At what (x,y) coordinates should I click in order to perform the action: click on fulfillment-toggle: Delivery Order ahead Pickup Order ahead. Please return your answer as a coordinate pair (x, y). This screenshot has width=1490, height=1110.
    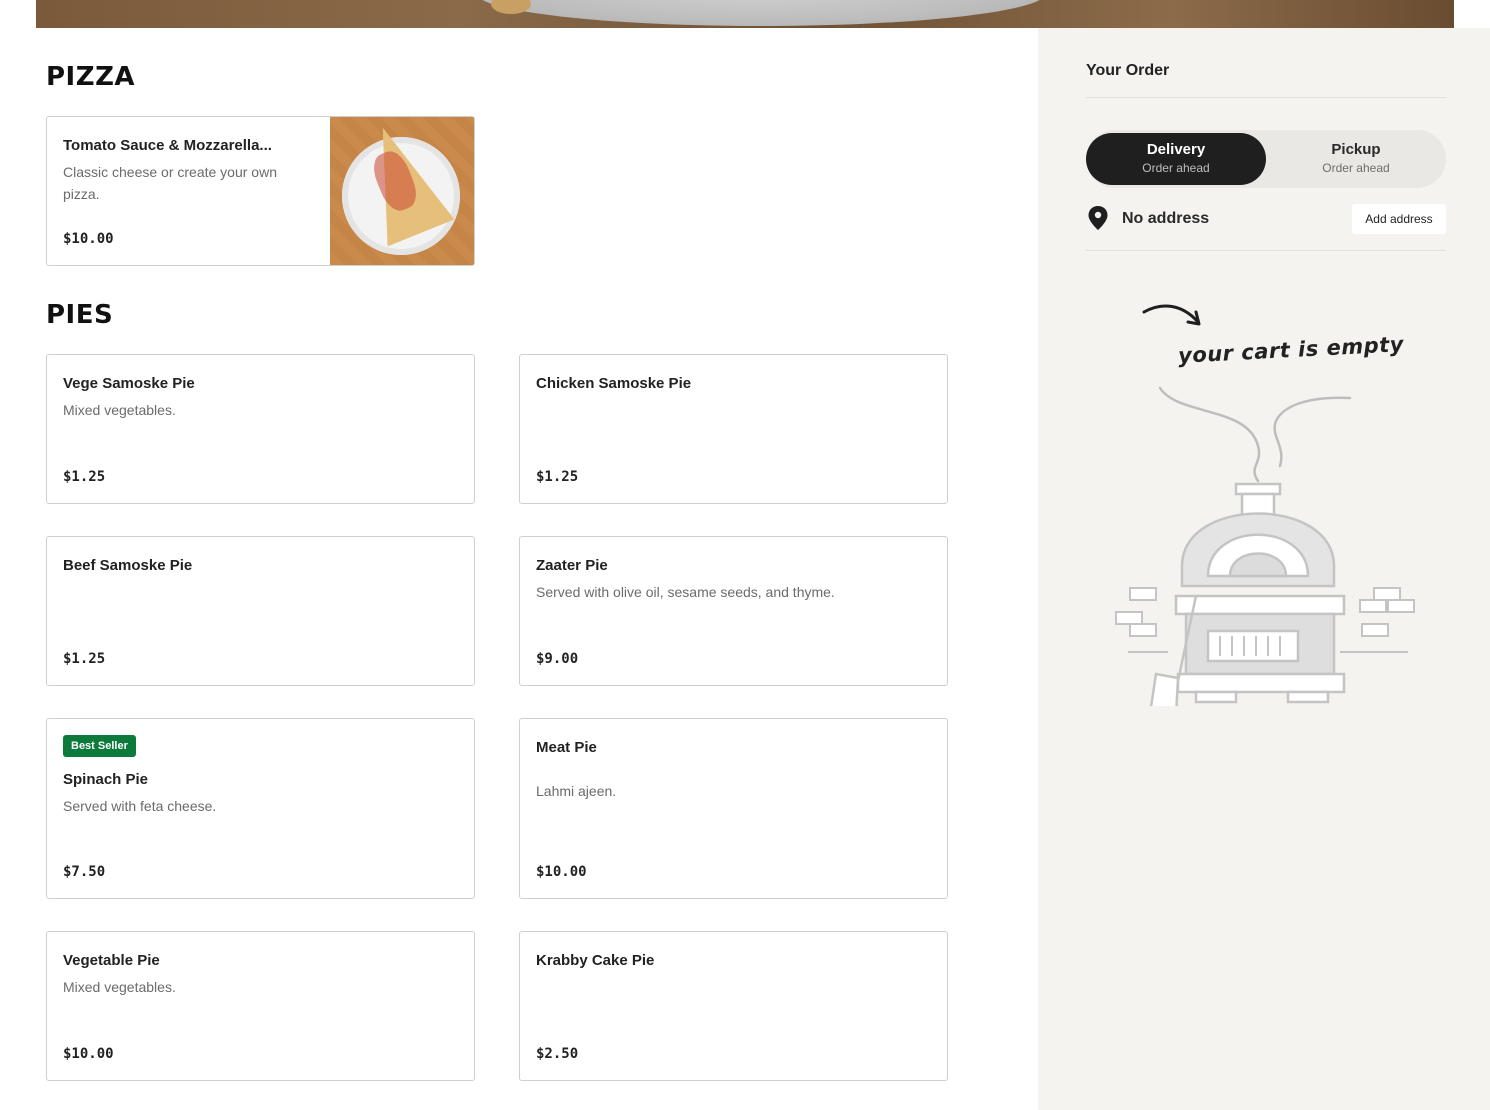
    Looking at the image, I should click on (1266, 159).